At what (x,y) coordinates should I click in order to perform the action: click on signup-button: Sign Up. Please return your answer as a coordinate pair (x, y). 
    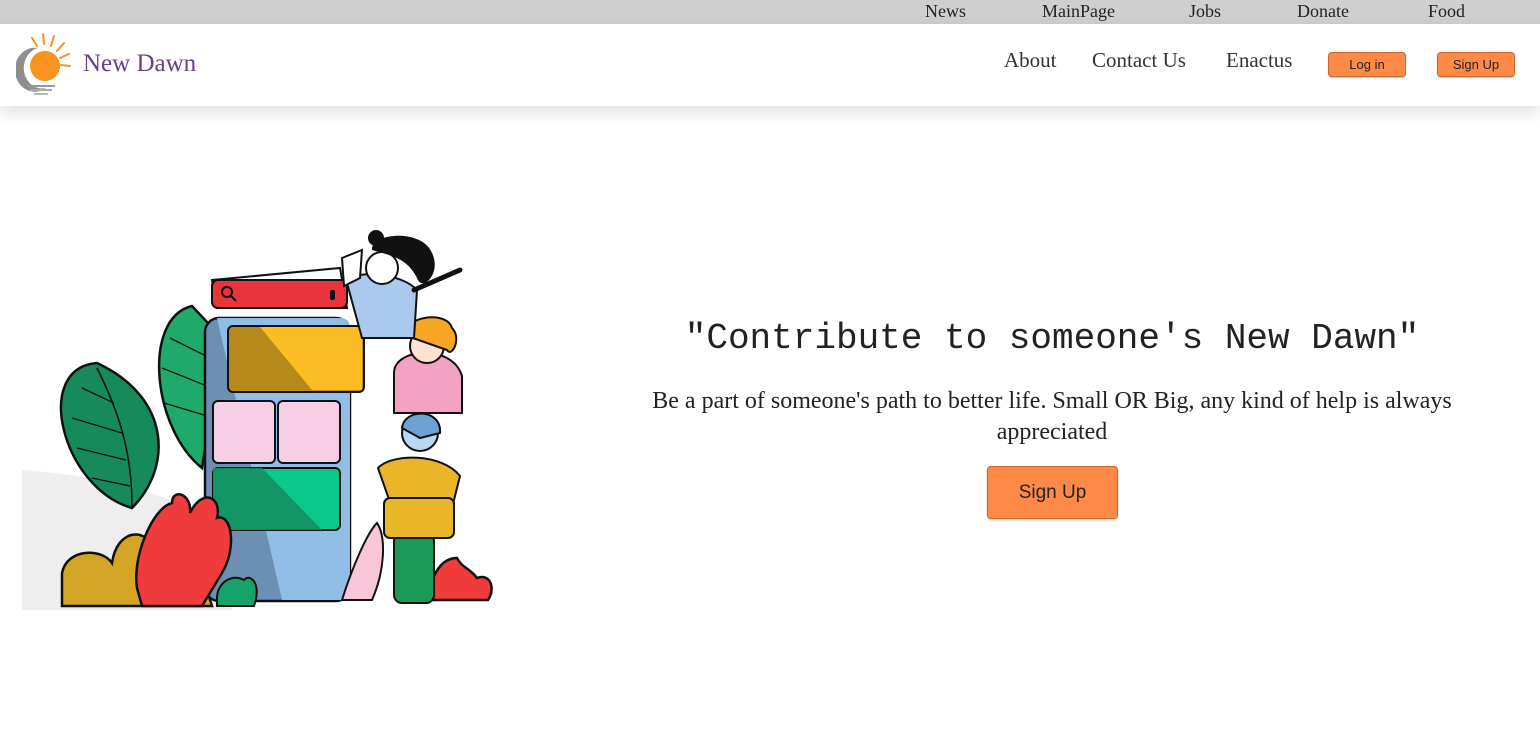
    Looking at the image, I should click on (1476, 64).